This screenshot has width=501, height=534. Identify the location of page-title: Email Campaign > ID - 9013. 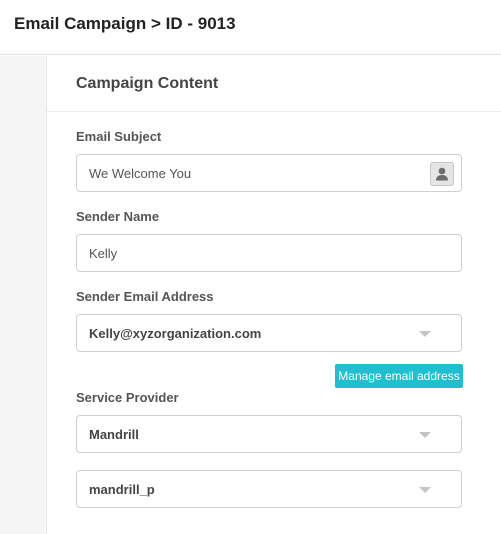
(125, 23).